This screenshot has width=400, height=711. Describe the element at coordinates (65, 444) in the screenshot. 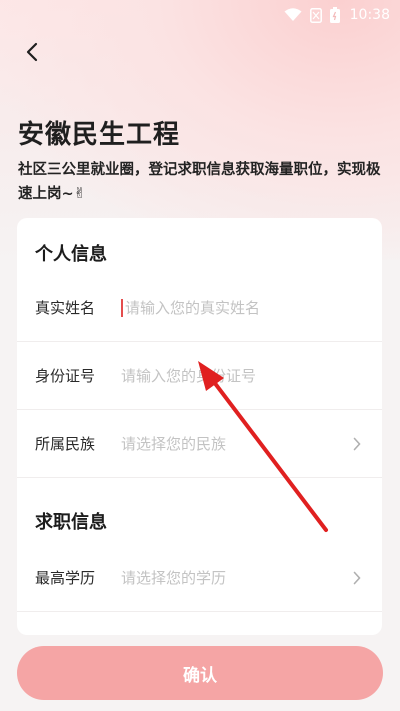

I see `field-label: 所属民族` at that location.